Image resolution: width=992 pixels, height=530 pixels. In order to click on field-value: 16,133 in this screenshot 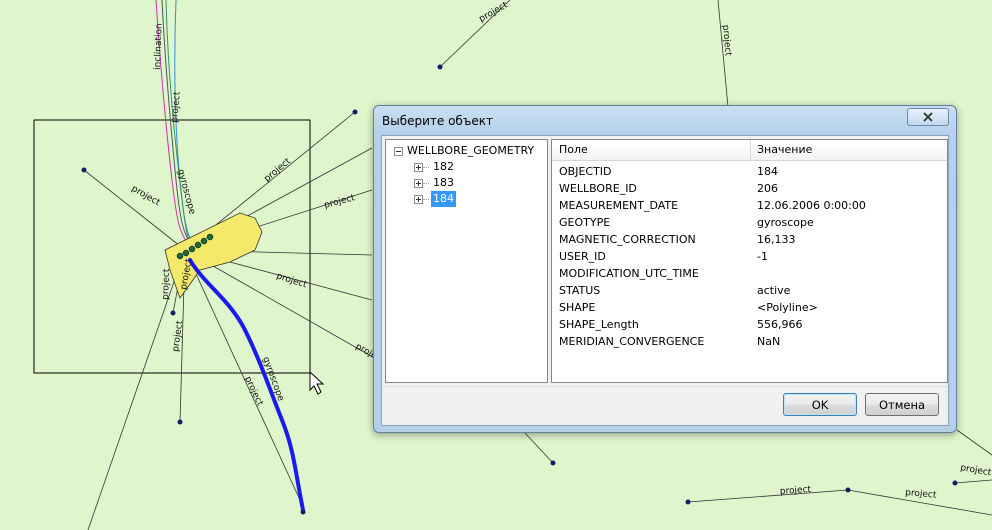, I will do `click(776, 239)`.